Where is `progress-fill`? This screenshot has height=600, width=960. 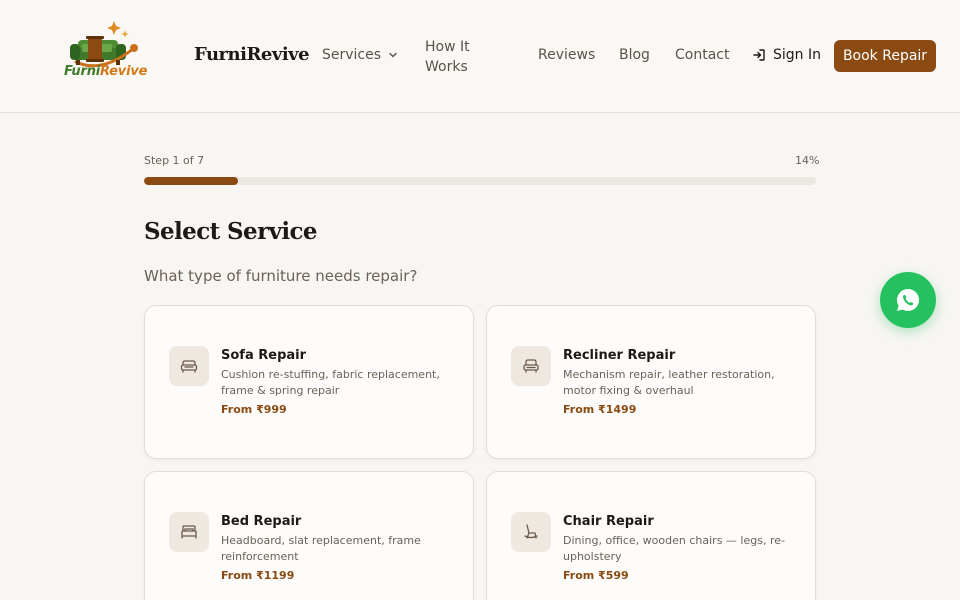
progress-fill is located at coordinates (191, 181).